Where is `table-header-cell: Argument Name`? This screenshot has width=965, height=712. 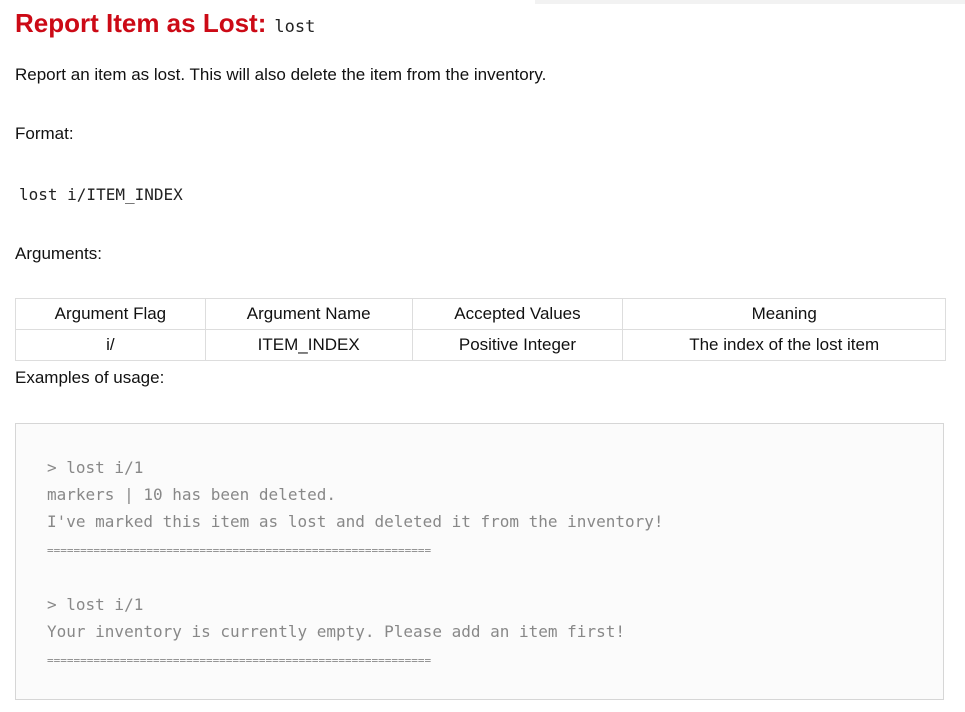
table-header-cell: Argument Name is located at coordinates (308, 314).